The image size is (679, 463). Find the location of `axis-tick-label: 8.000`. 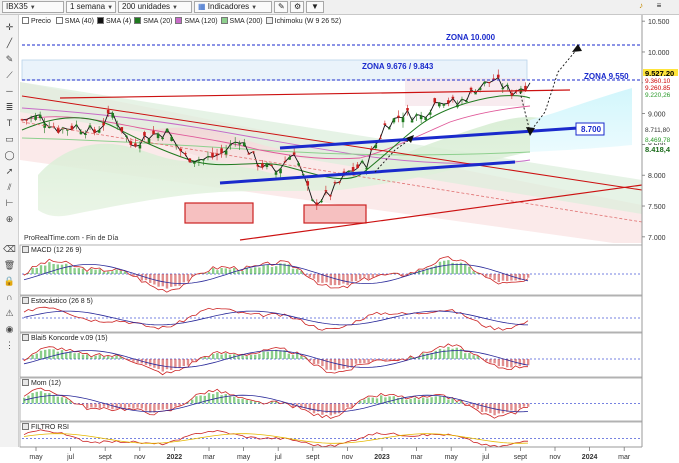

axis-tick-label: 8.000 is located at coordinates (657, 176).